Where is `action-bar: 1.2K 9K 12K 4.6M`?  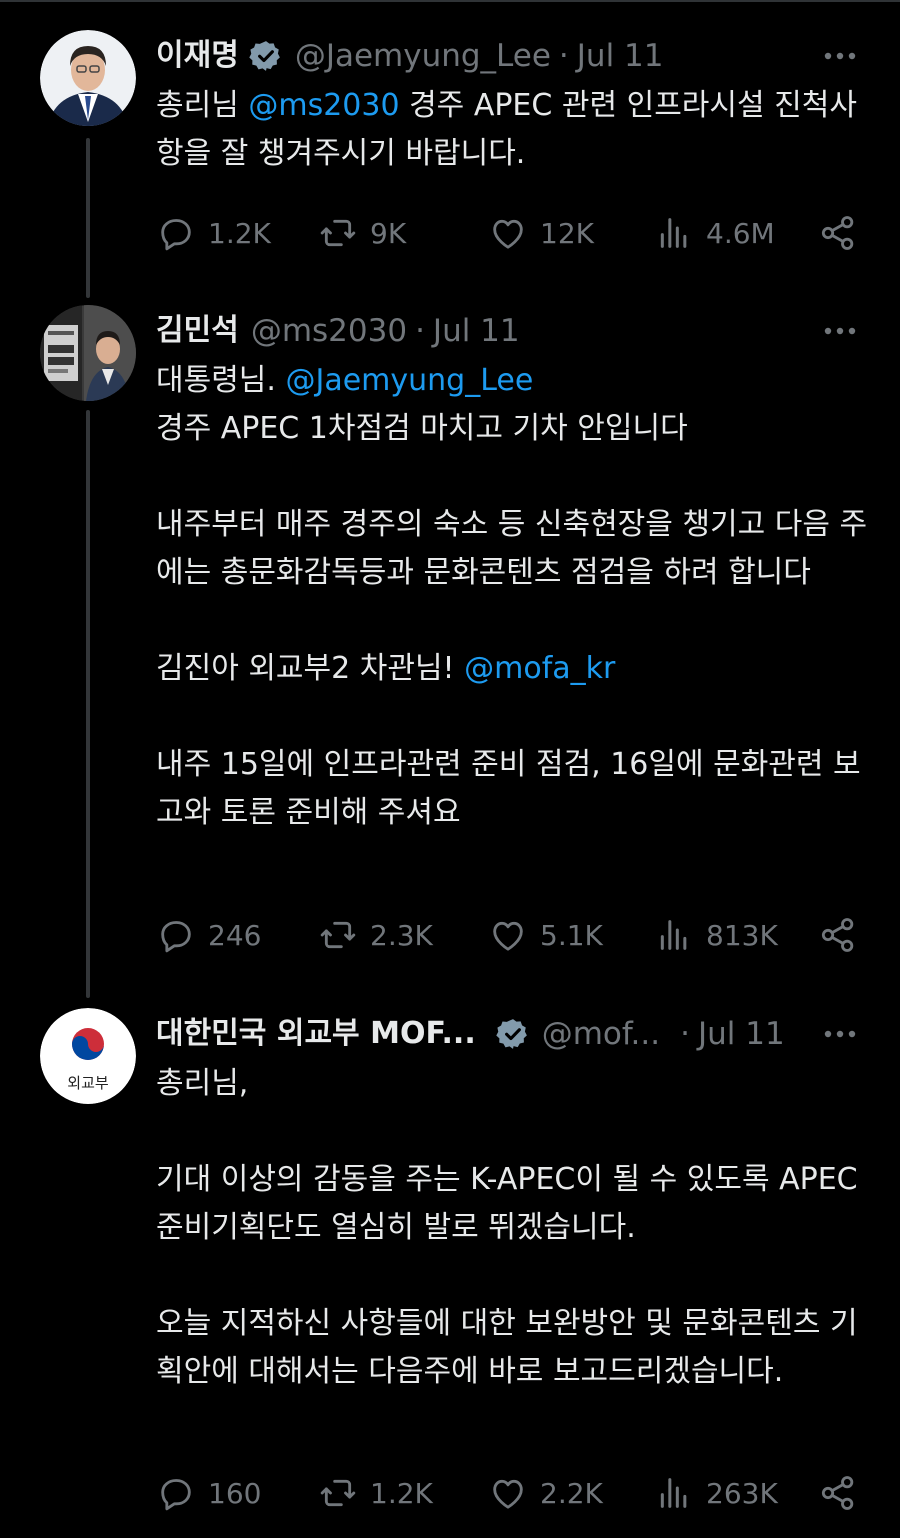 action-bar: 1.2K 9K 12K 4.6M is located at coordinates (514, 233).